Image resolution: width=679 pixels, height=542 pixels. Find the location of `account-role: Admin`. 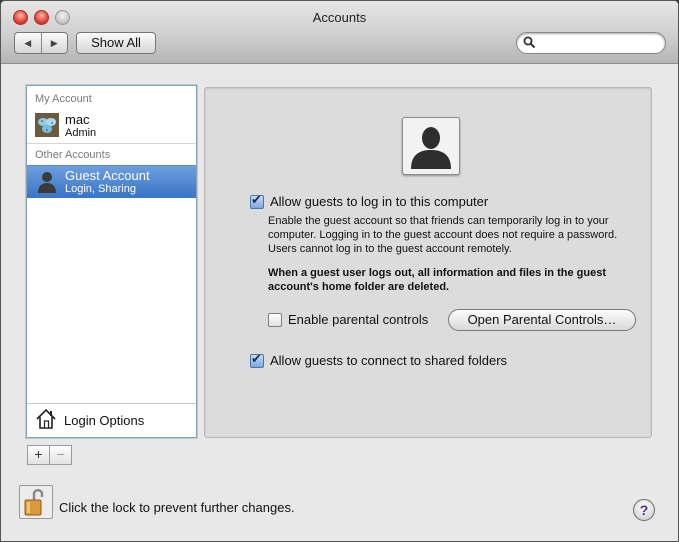

account-role: Admin is located at coordinates (81, 133).